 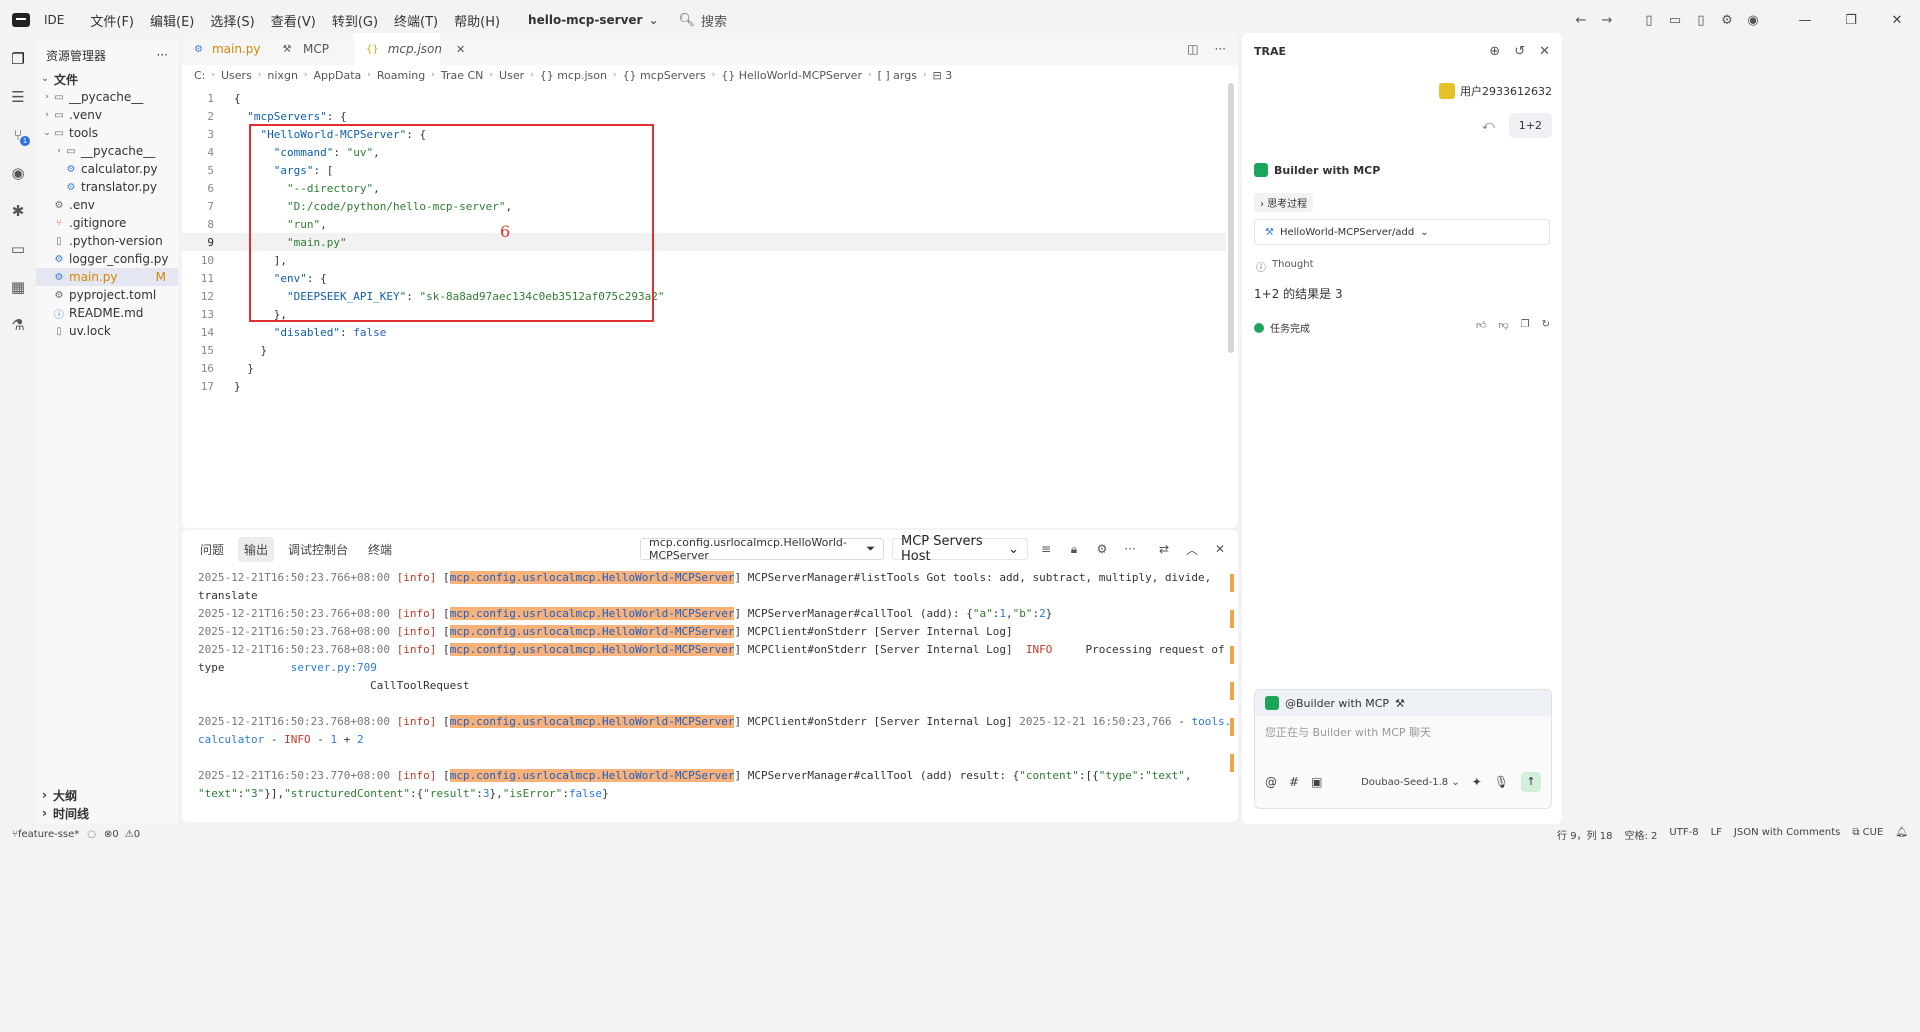 I want to click on split-editor-icon: ◫, so click(x=1192, y=49).